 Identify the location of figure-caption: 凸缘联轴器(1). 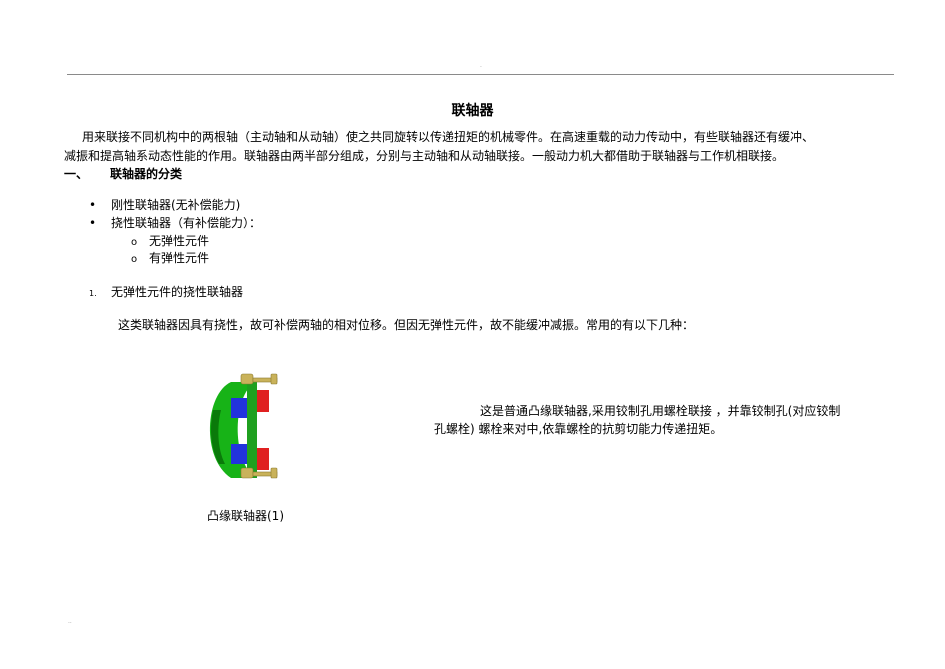
(245, 516).